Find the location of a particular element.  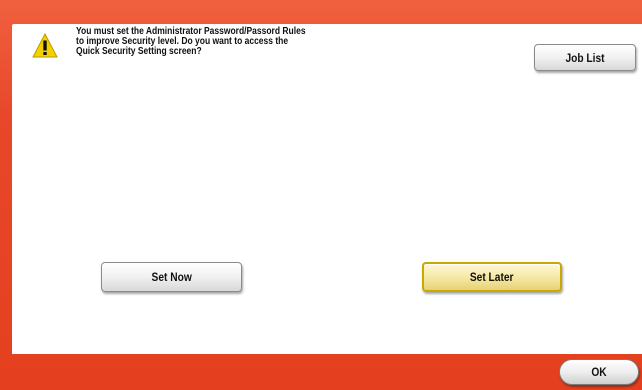

set-now-button: Set Now is located at coordinates (171, 277).